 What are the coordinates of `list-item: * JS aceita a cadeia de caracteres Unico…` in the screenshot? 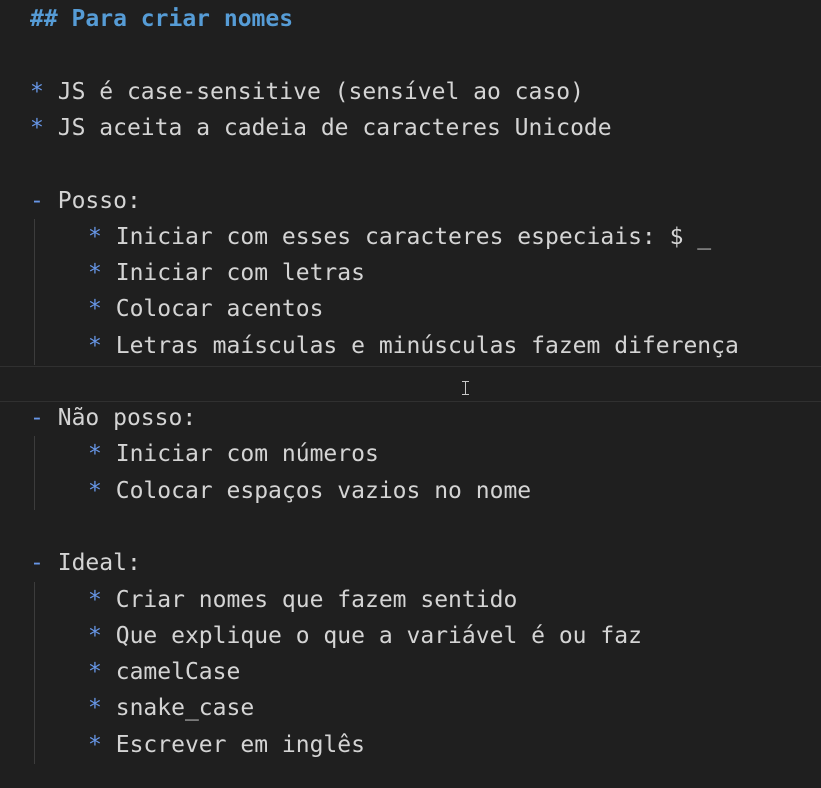 It's located at (321, 128).